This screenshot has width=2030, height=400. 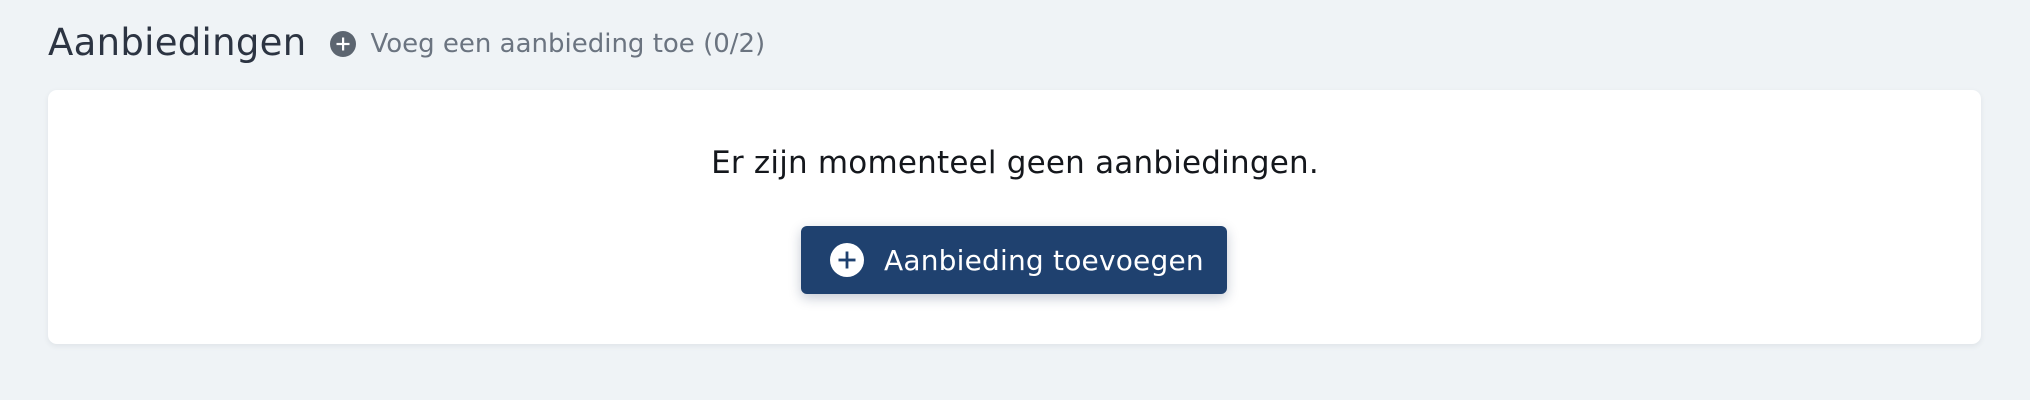 What do you see at coordinates (568, 44) in the screenshot?
I see `add-offer-link-label: Voeg een aanbieding toe (0/2)` at bounding box center [568, 44].